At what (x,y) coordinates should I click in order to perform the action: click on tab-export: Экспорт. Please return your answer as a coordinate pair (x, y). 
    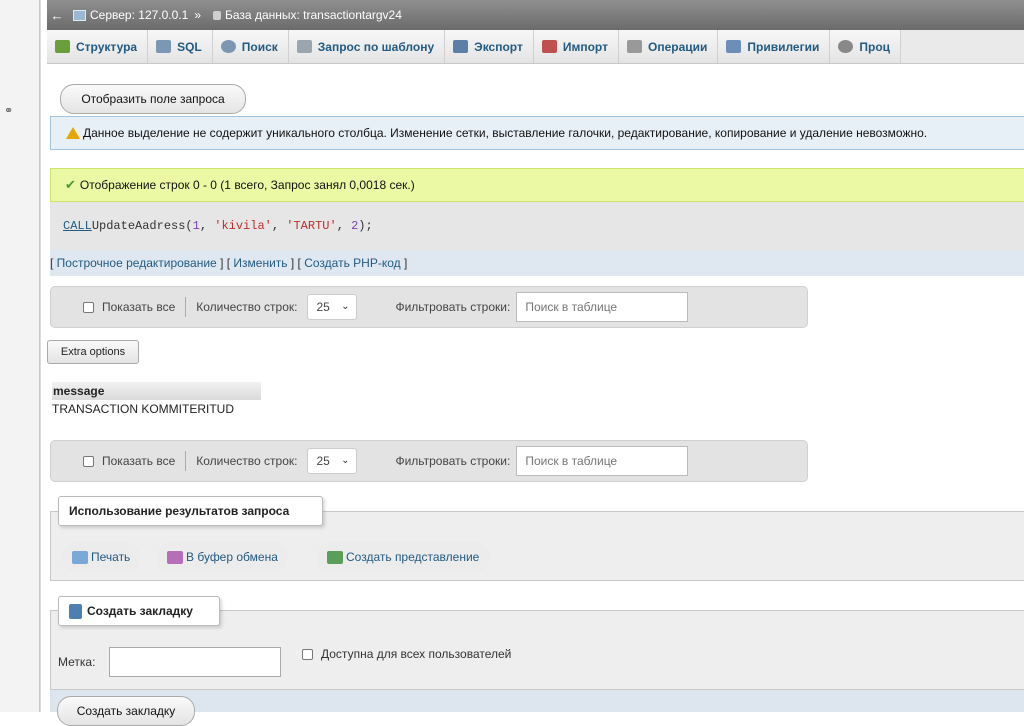
    Looking at the image, I should click on (489, 46).